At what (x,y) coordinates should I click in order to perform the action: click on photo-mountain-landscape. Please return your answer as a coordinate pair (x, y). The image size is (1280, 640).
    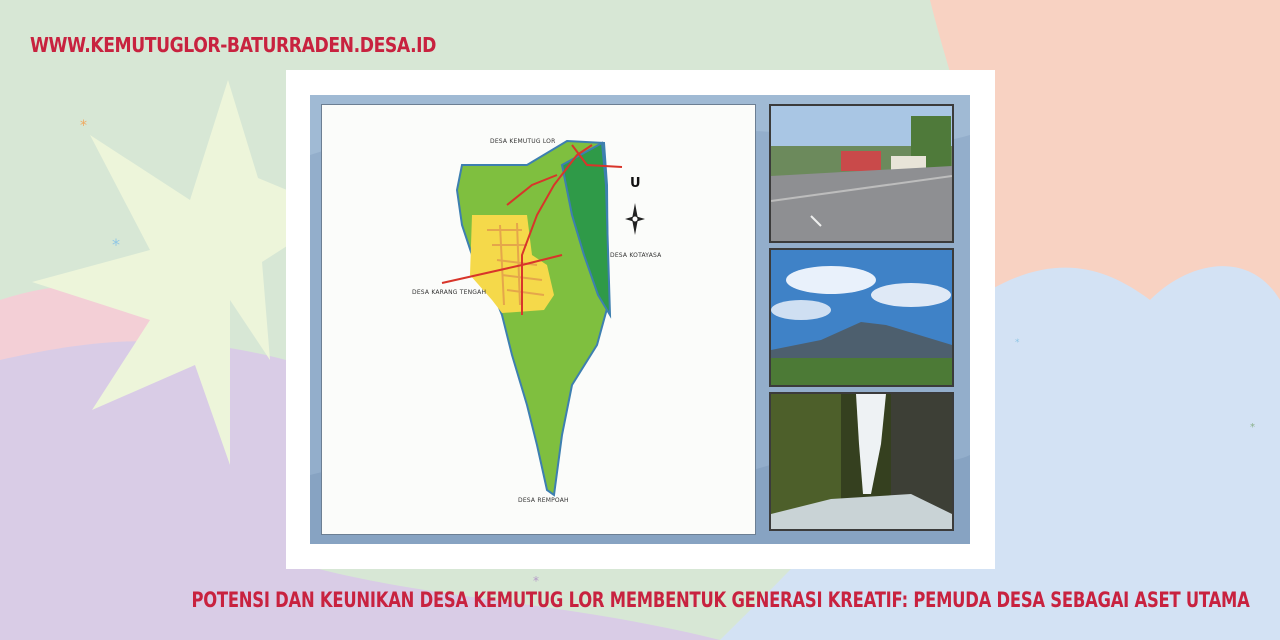
    Looking at the image, I should click on (861, 317).